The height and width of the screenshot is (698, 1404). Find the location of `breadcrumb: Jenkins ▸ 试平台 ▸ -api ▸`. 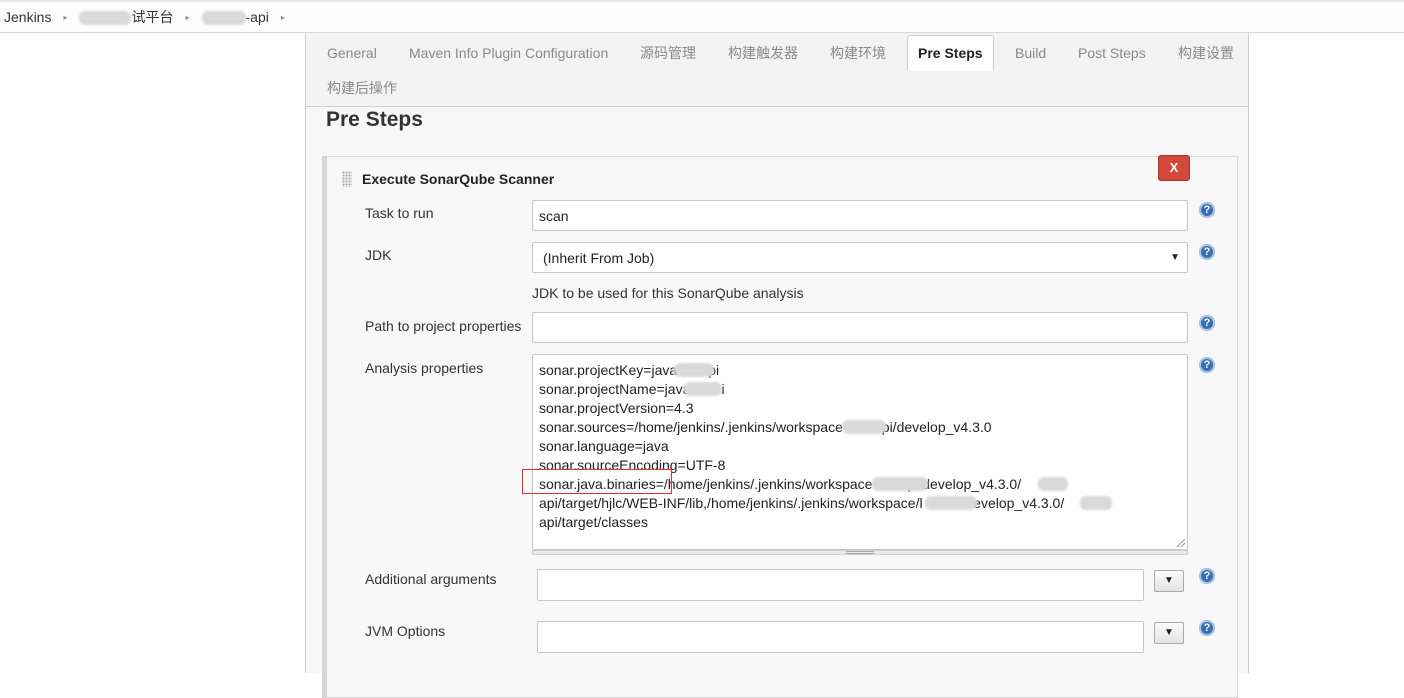

breadcrumb: Jenkins ▸ 试平台 ▸ -api ▸ is located at coordinates (702, 16).